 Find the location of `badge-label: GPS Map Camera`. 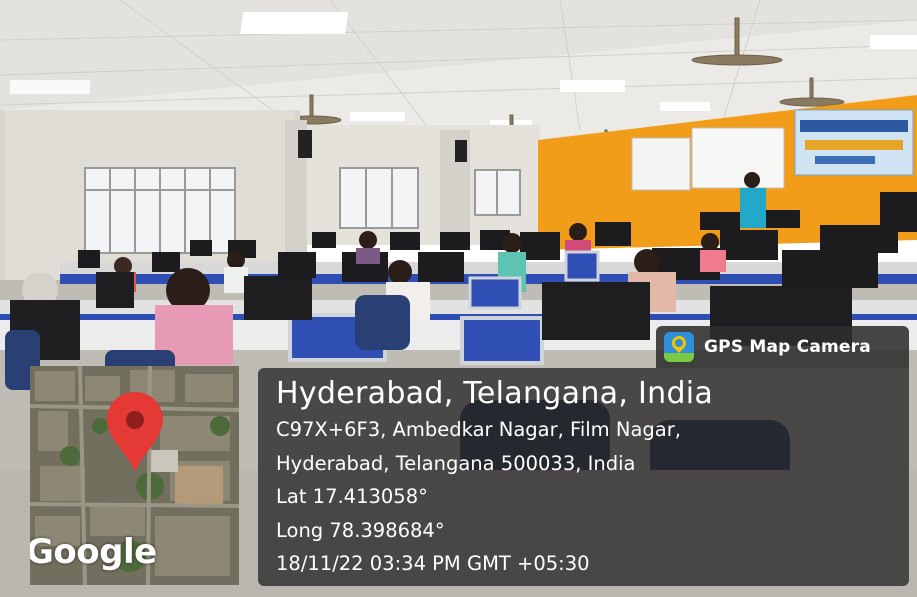

badge-label: GPS Map Camera is located at coordinates (787, 347).